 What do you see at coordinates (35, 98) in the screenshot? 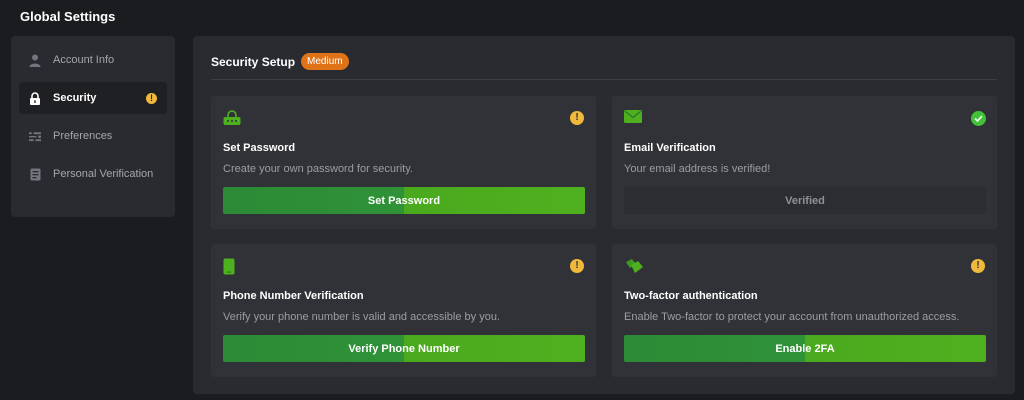
I see `lock-icon` at bounding box center [35, 98].